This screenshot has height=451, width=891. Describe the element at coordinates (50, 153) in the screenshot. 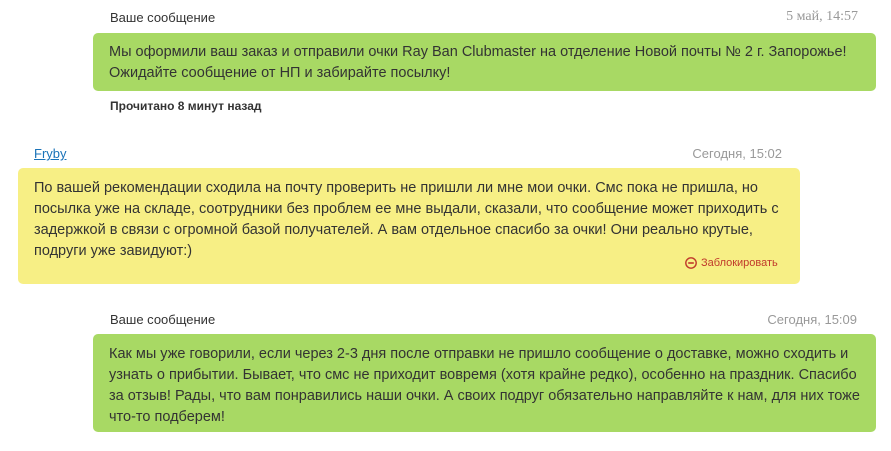

I see `author-link: Fryby` at that location.